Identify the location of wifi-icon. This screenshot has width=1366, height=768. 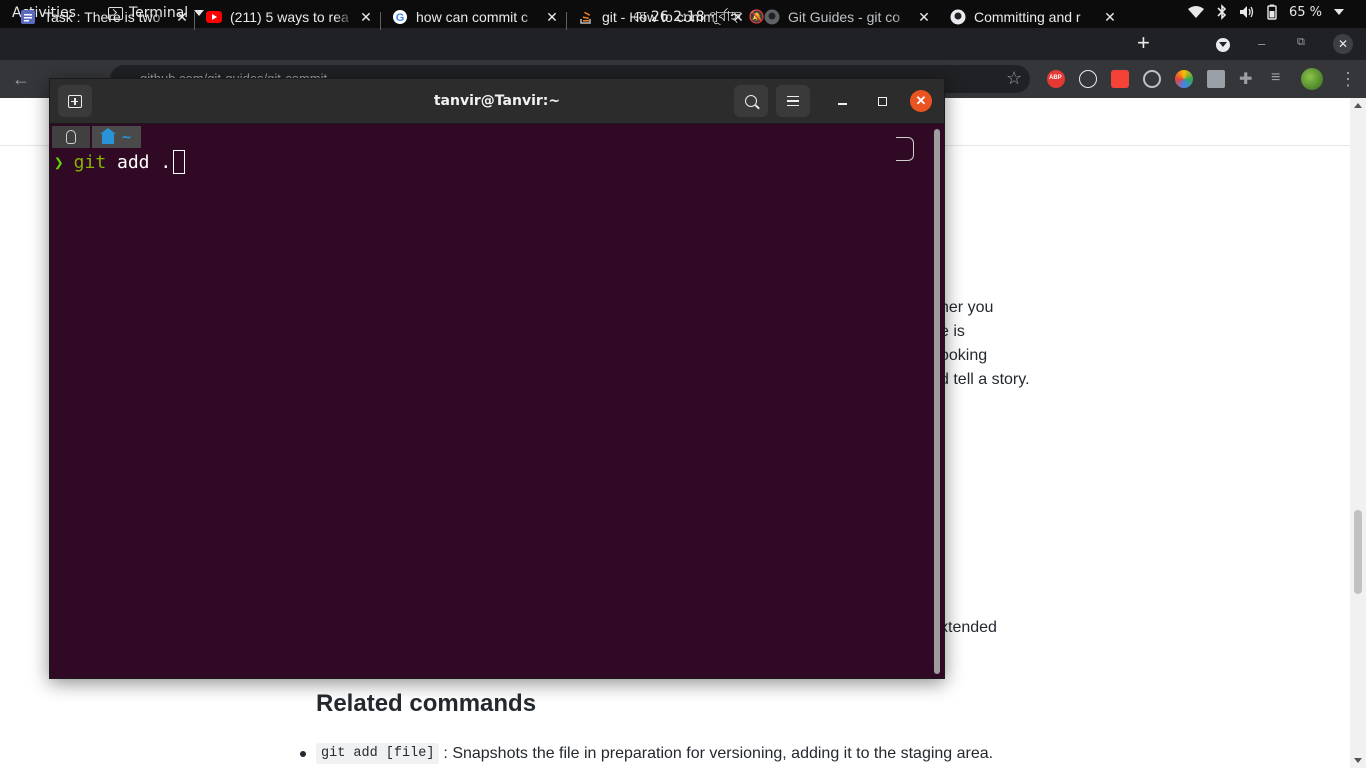
(1195, 12).